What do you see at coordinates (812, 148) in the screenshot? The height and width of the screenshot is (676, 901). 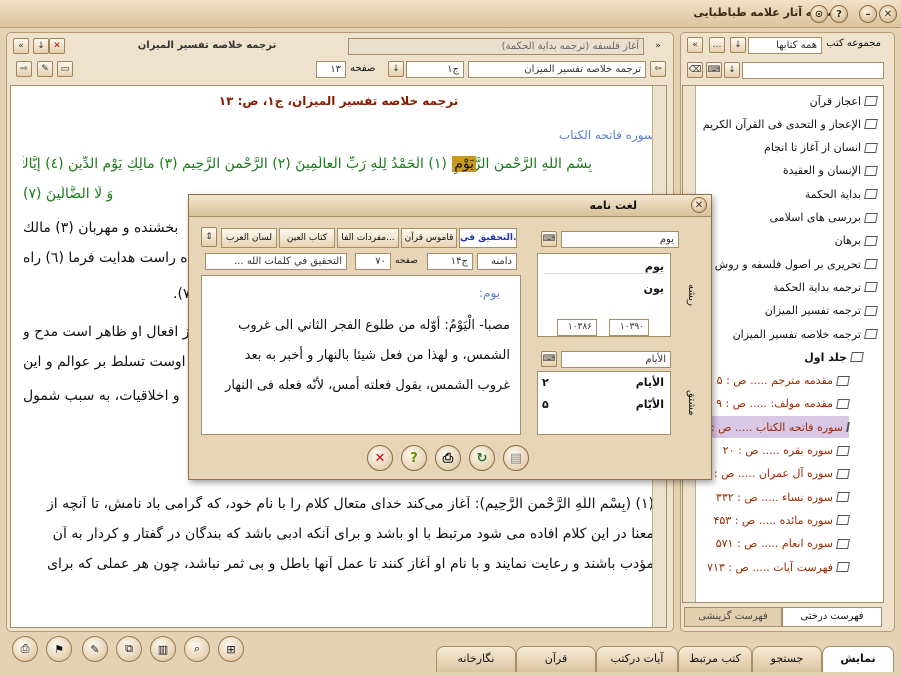 I see `tree-item-label: انسان از آغاز تا انجام` at bounding box center [812, 148].